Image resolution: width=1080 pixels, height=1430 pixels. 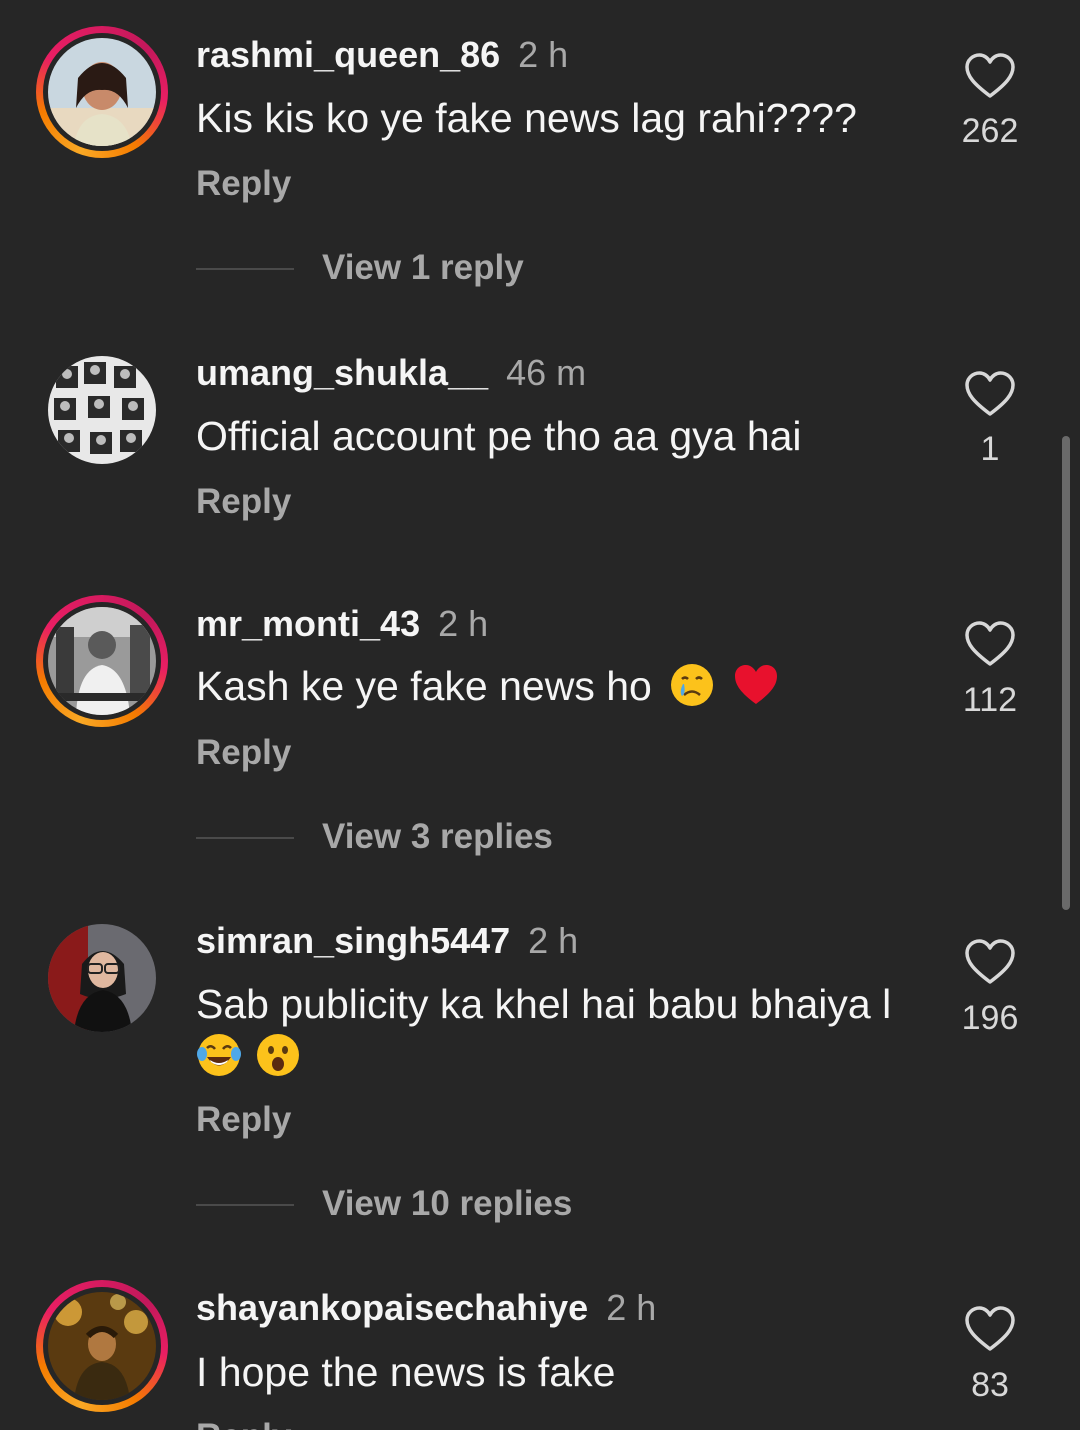 What do you see at coordinates (990, 131) in the screenshot?
I see `like-count: 262` at bounding box center [990, 131].